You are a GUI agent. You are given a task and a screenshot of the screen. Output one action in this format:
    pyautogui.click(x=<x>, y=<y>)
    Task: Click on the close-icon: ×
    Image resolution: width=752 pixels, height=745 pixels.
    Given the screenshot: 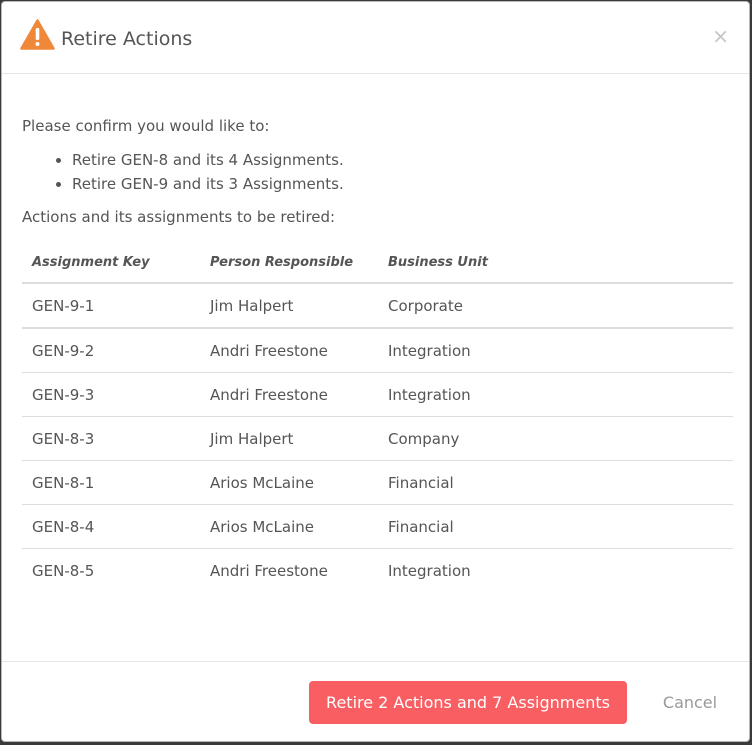 What is the action you would take?
    pyautogui.click(x=720, y=36)
    